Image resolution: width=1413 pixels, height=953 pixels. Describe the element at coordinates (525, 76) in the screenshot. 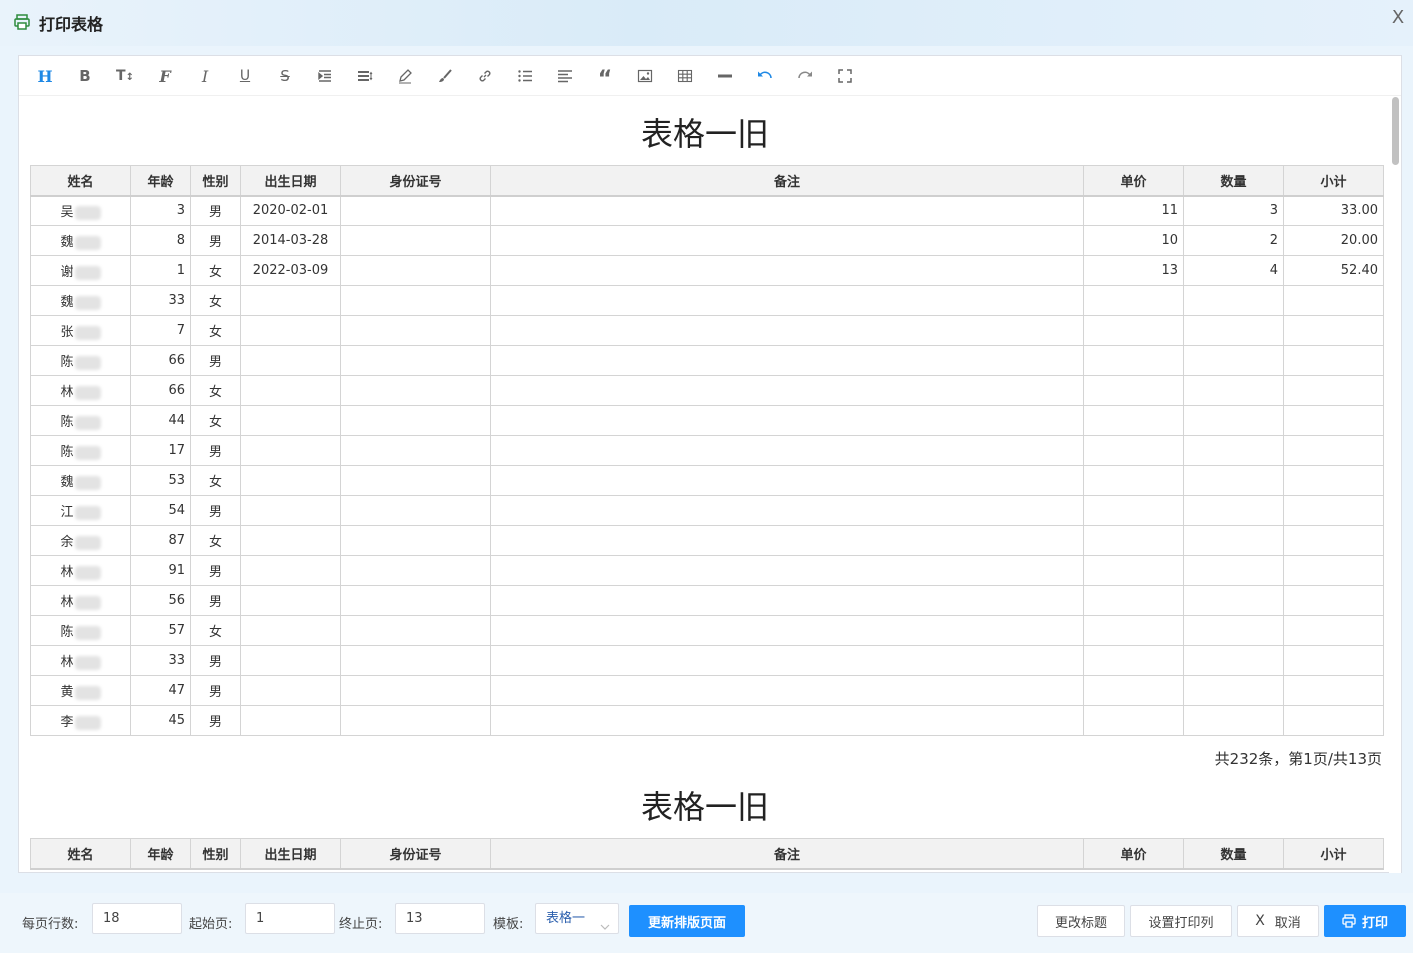

I see `list-icon` at that location.